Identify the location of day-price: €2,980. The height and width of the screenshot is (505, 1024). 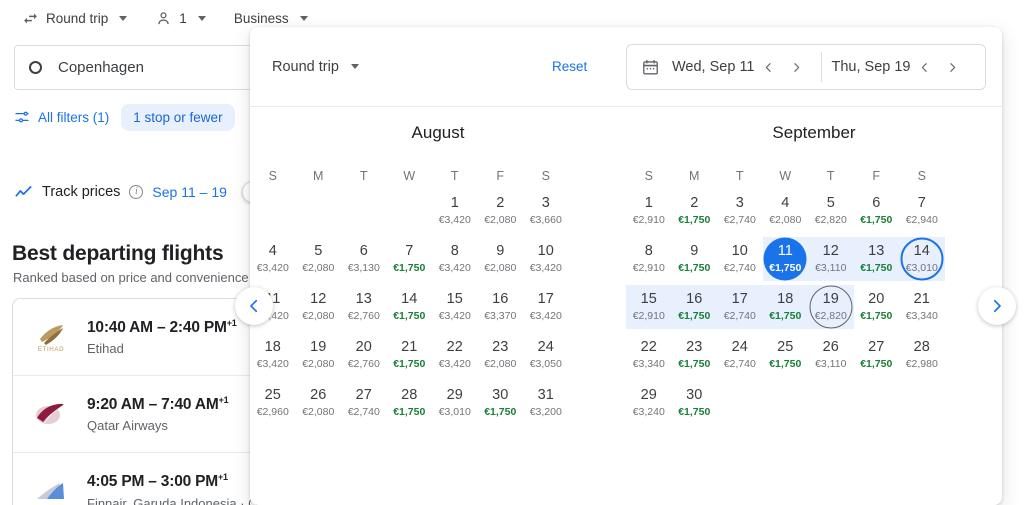
(921, 364).